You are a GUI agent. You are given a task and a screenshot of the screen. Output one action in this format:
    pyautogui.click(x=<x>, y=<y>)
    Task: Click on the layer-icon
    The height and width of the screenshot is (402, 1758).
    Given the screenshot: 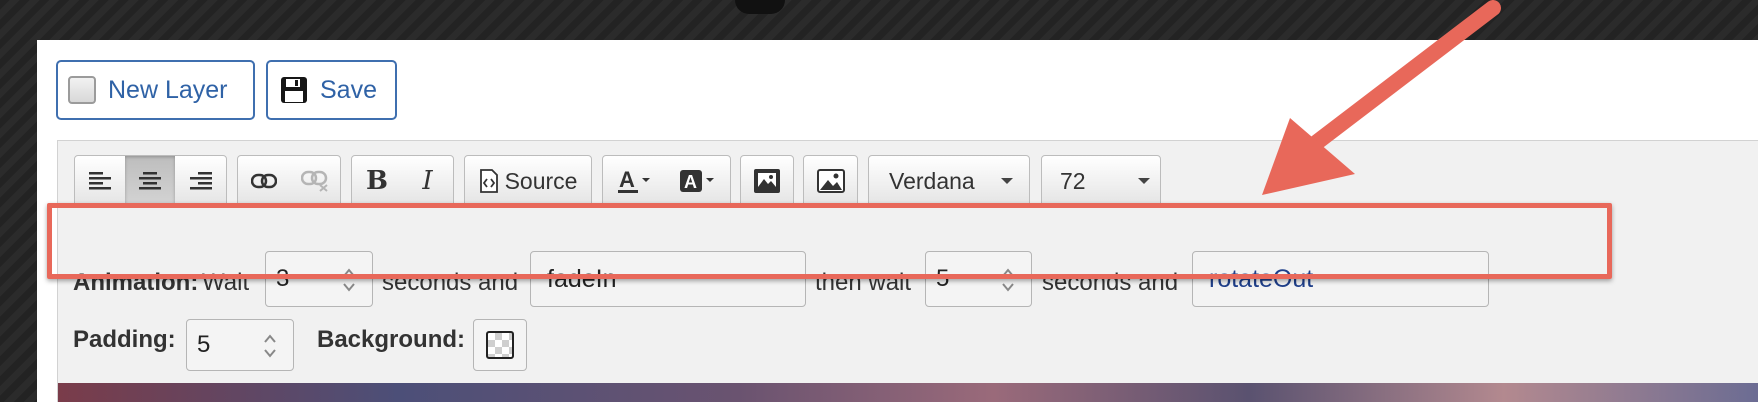 What is the action you would take?
    pyautogui.click(x=82, y=90)
    